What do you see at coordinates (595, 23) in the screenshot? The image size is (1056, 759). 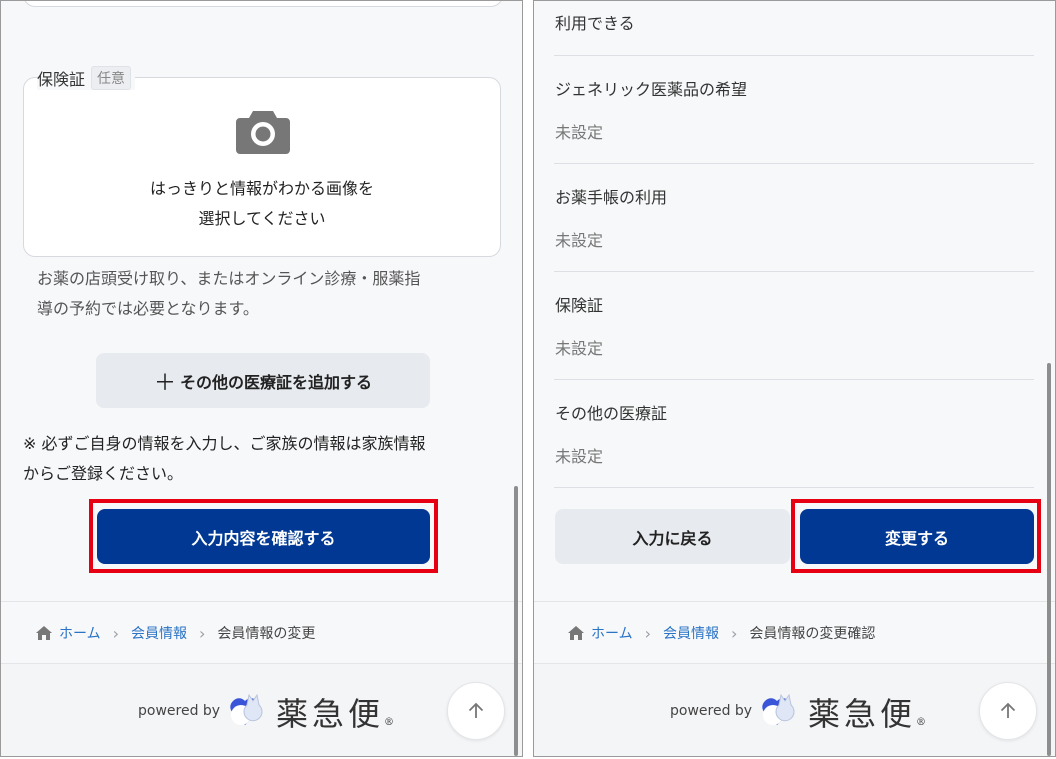 I see `top-text: 利用できる` at bounding box center [595, 23].